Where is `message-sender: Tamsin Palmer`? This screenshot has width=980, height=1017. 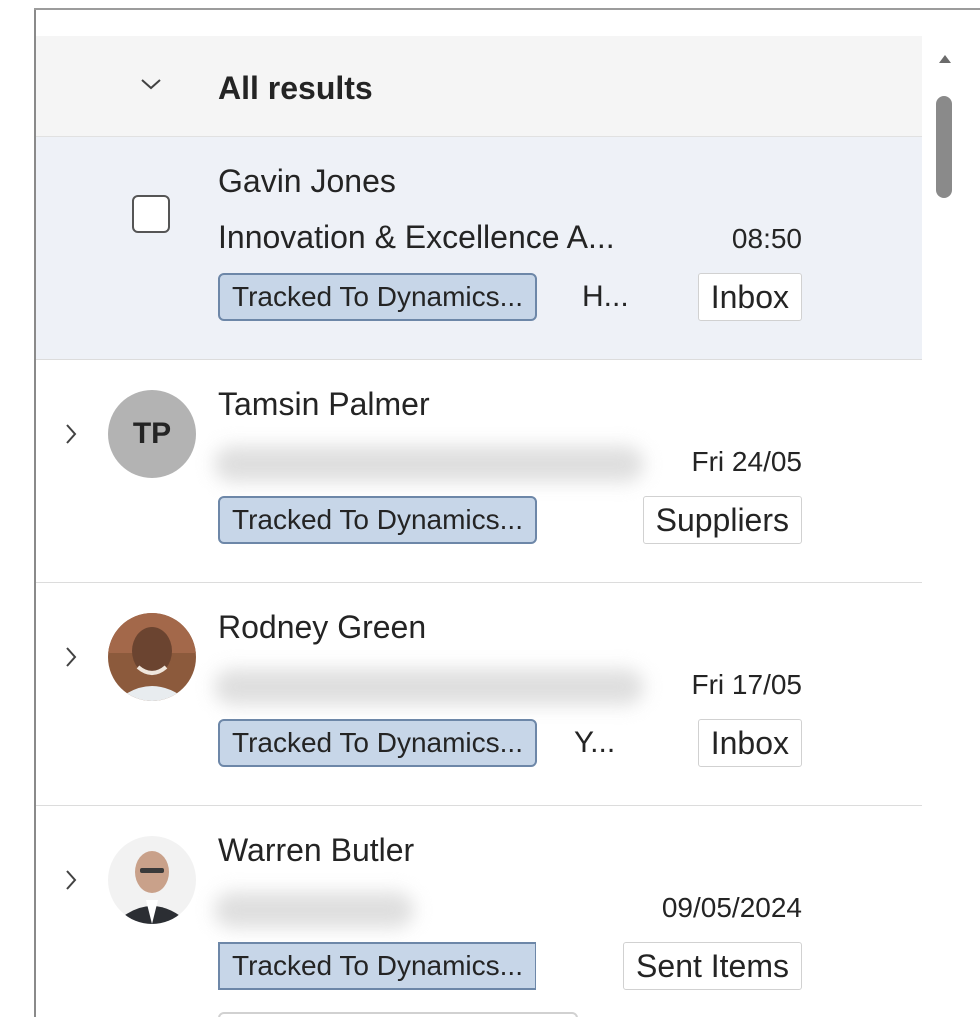
message-sender: Tamsin Palmer is located at coordinates (324, 404).